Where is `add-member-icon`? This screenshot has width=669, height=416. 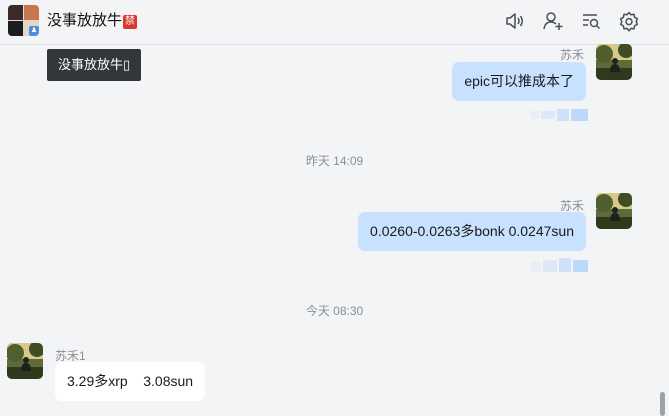
add-member-icon is located at coordinates (553, 21).